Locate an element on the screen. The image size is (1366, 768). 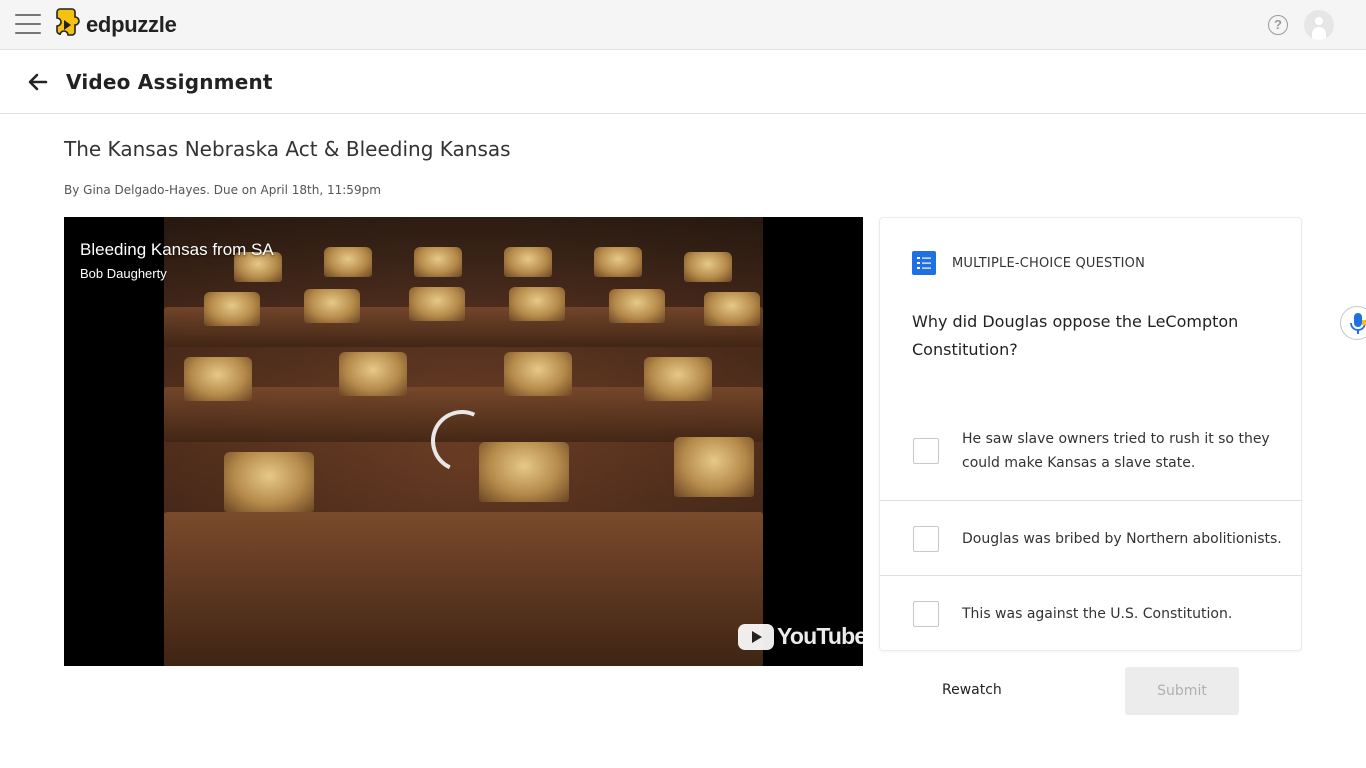
page-title: Video Assignment is located at coordinates (169, 82).